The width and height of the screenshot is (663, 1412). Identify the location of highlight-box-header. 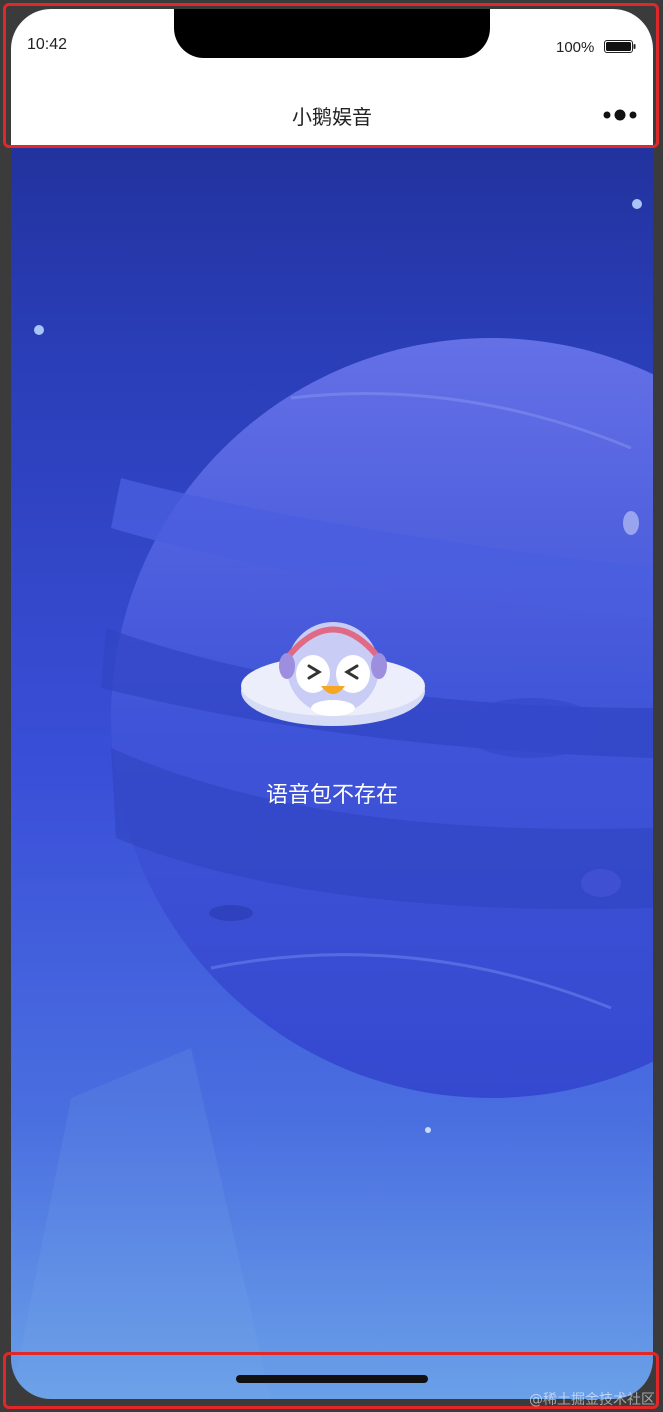
(331, 75).